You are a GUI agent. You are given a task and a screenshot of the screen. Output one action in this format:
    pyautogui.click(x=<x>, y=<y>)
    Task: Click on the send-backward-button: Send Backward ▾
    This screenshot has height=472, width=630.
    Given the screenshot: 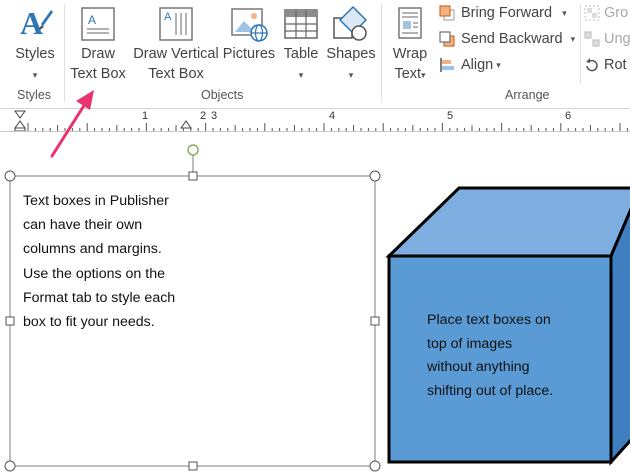 What is the action you would take?
    pyautogui.click(x=507, y=39)
    